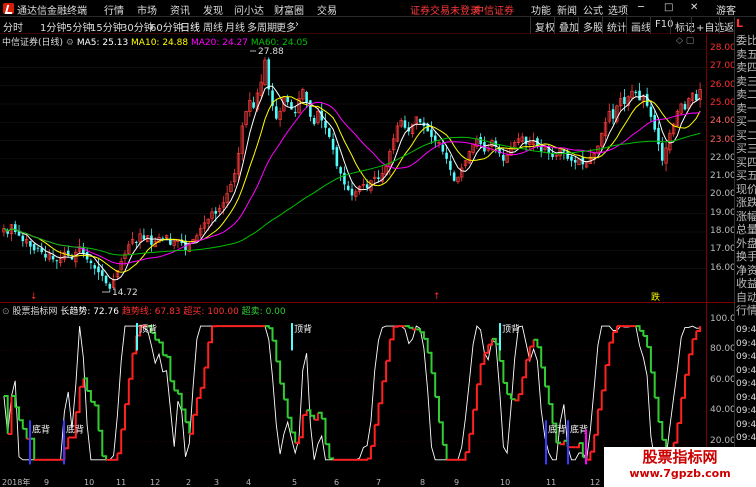 This screenshot has height=487, width=756. What do you see at coordinates (723, 139) in the screenshot?
I see `price-tick: 23.00` at bounding box center [723, 139].